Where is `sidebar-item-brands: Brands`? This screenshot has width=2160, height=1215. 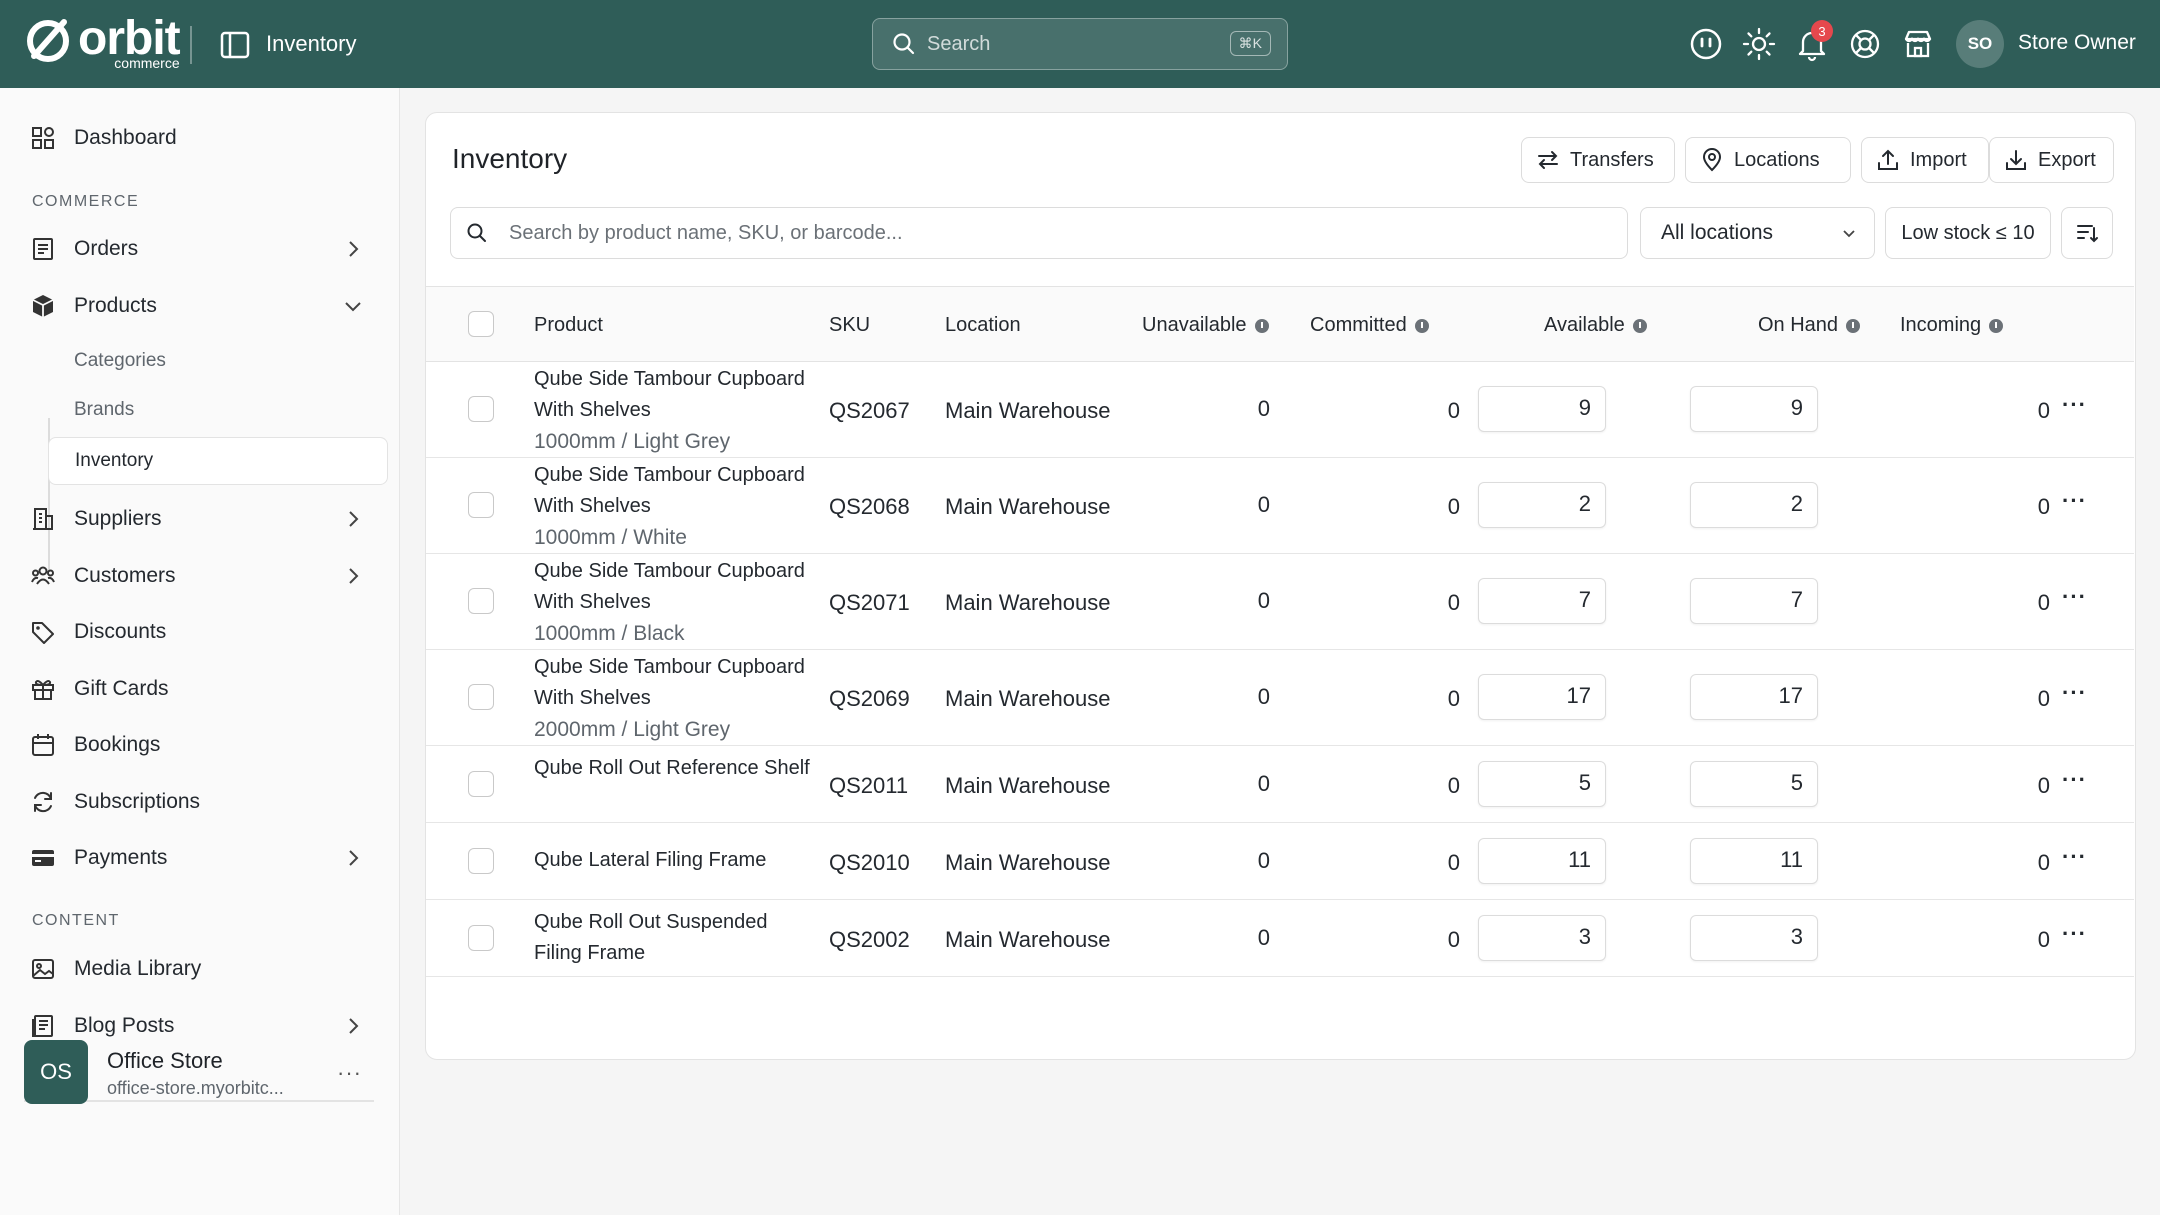 sidebar-item-brands: Brands is located at coordinates (218, 410).